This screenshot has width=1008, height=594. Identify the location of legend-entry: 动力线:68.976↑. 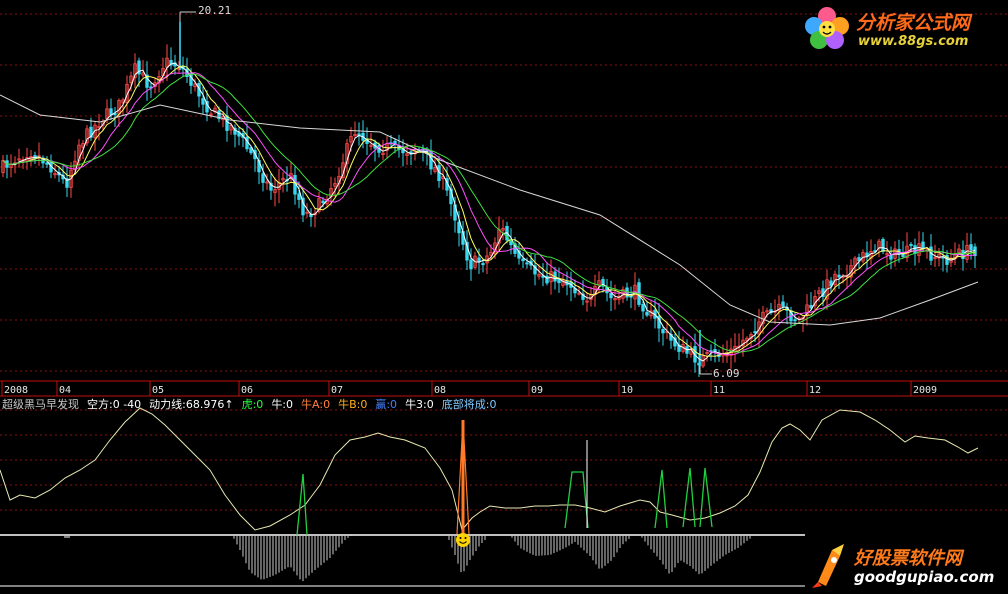
(191, 404).